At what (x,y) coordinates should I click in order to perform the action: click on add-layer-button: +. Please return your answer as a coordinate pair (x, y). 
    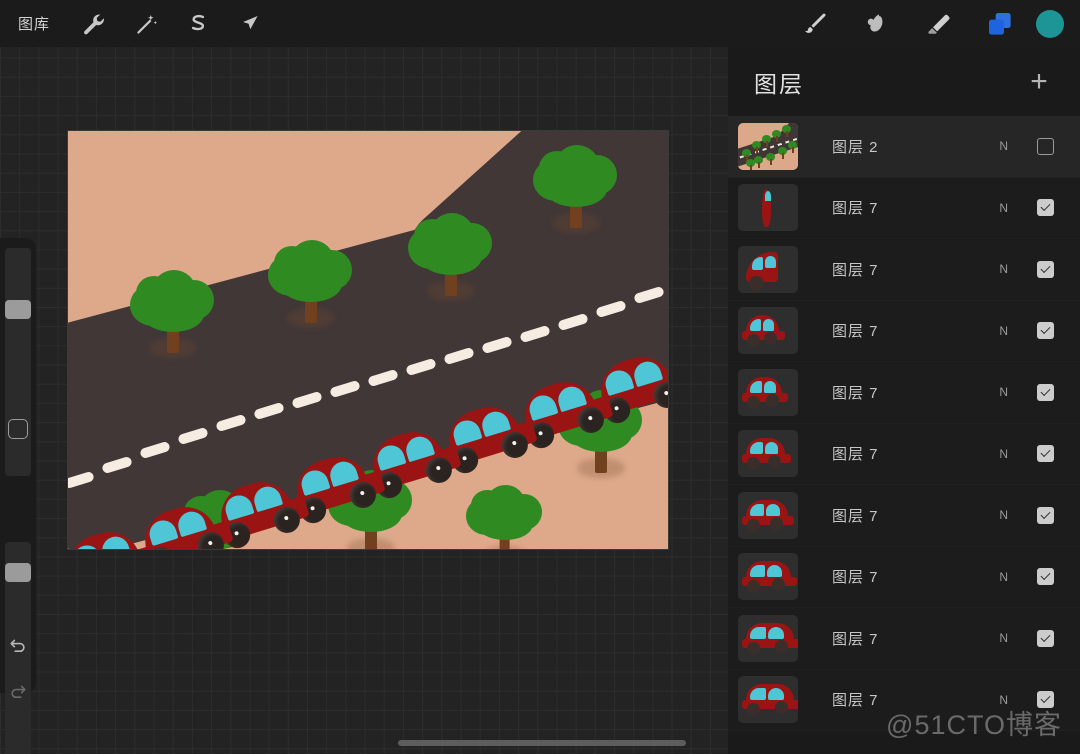
    Looking at the image, I should click on (1039, 82).